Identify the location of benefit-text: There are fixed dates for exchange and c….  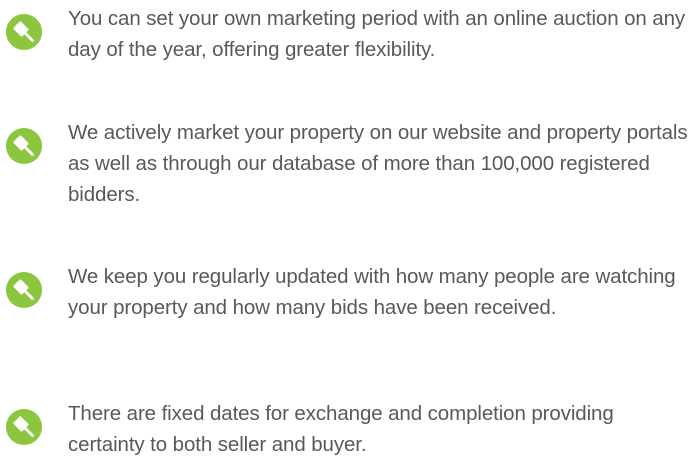
(341, 429).